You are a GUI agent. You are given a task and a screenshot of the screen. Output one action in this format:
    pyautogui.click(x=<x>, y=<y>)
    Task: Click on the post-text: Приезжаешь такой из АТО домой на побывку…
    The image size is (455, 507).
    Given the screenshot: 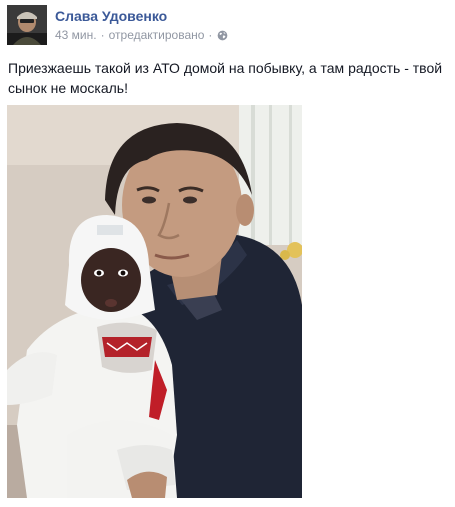 What is the action you would take?
    pyautogui.click(x=225, y=78)
    